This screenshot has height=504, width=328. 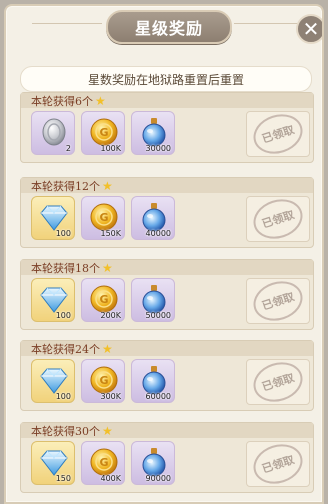 I want to click on reward-item: 150, so click(x=53, y=463).